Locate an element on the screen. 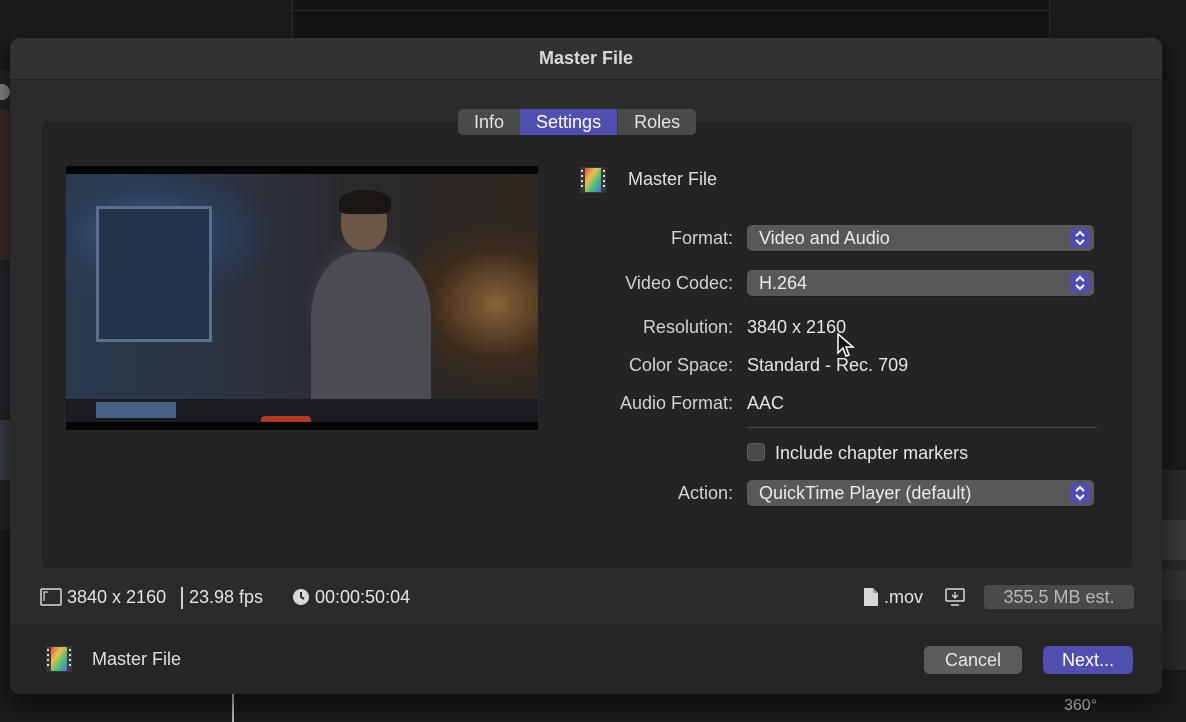 The height and width of the screenshot is (722, 1186). info-duration: 00:00:50:04 is located at coordinates (363, 597).